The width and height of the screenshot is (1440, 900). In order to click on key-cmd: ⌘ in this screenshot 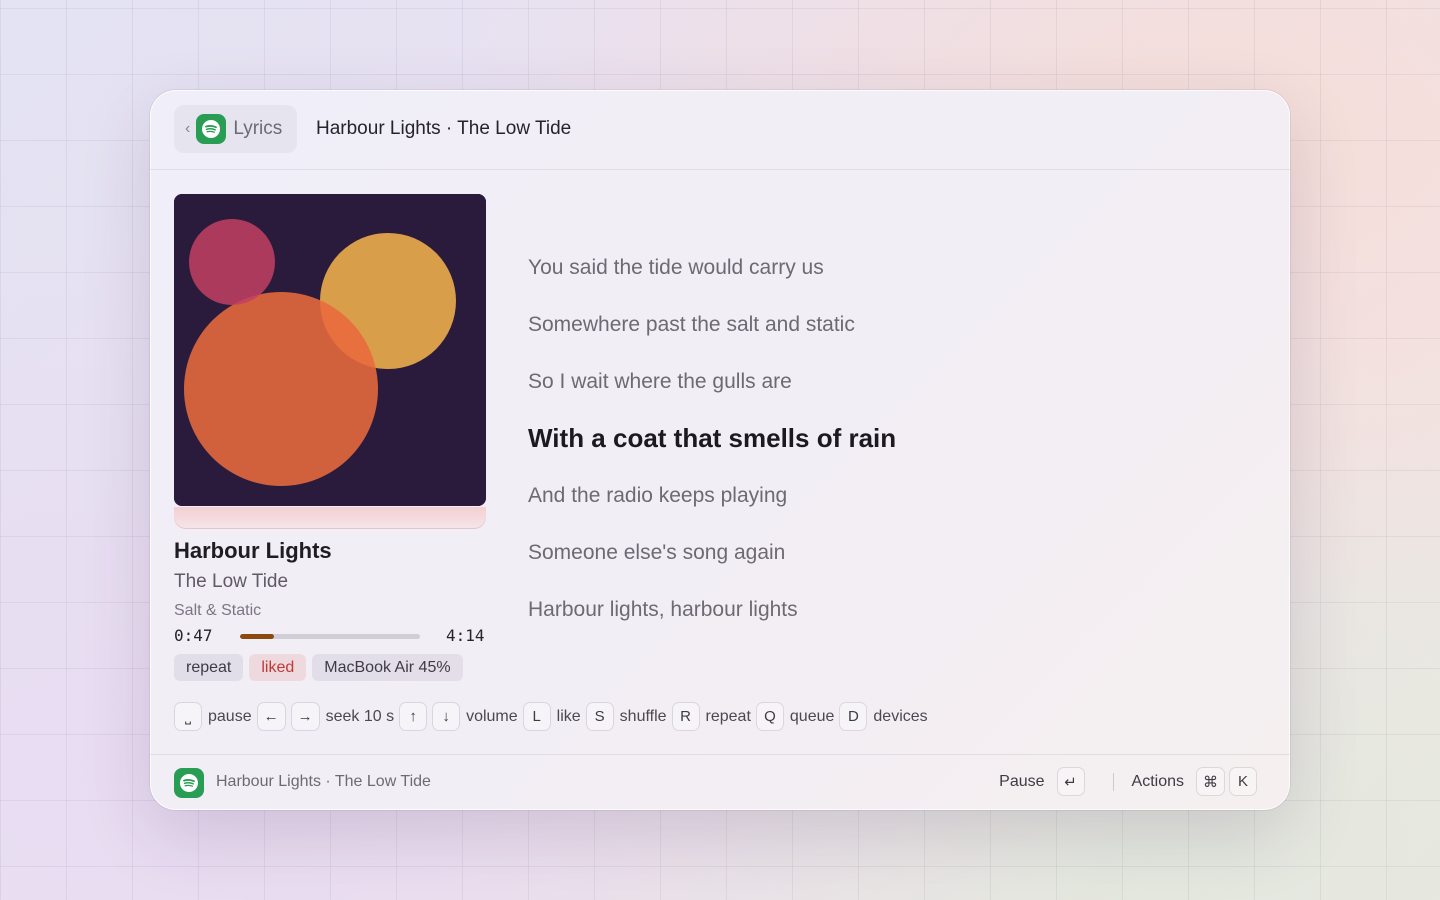, I will do `click(1210, 781)`.